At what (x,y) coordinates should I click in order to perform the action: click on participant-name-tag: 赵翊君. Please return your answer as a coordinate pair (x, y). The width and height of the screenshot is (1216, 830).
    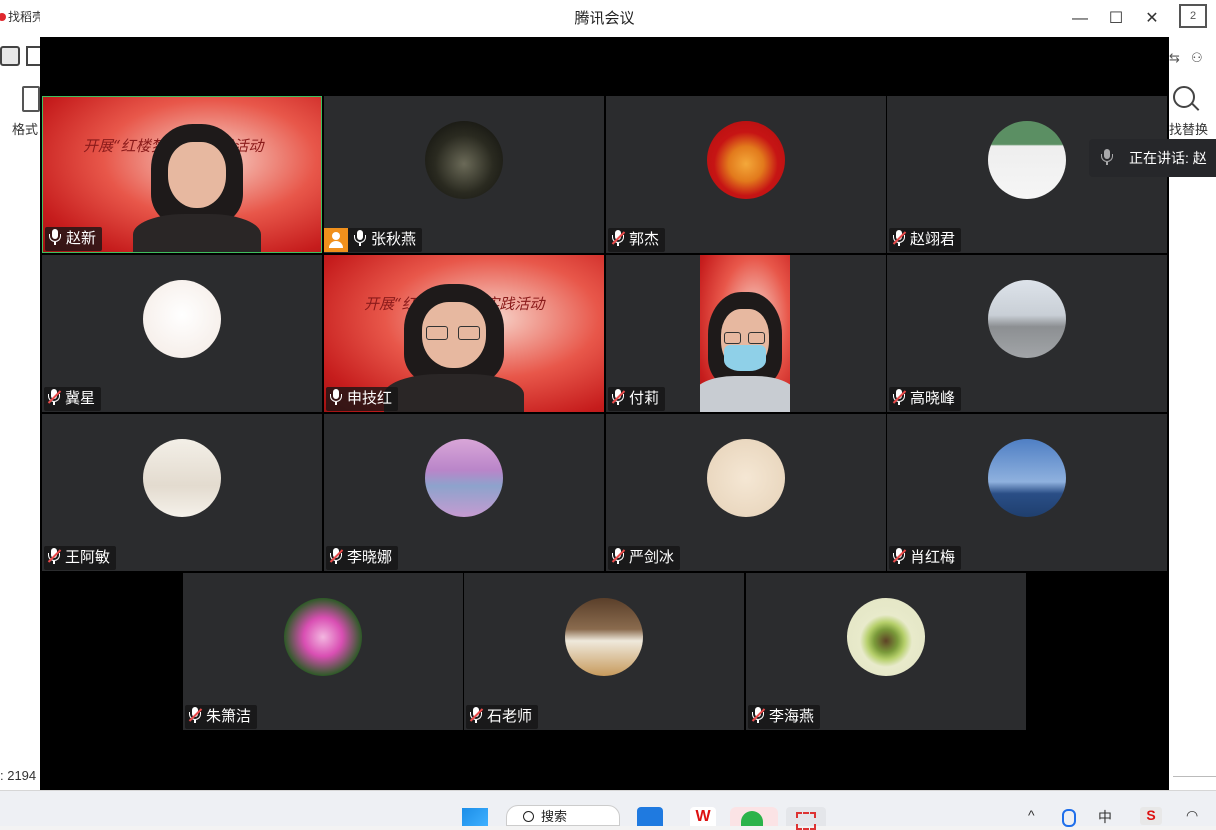
    Looking at the image, I should click on (925, 240).